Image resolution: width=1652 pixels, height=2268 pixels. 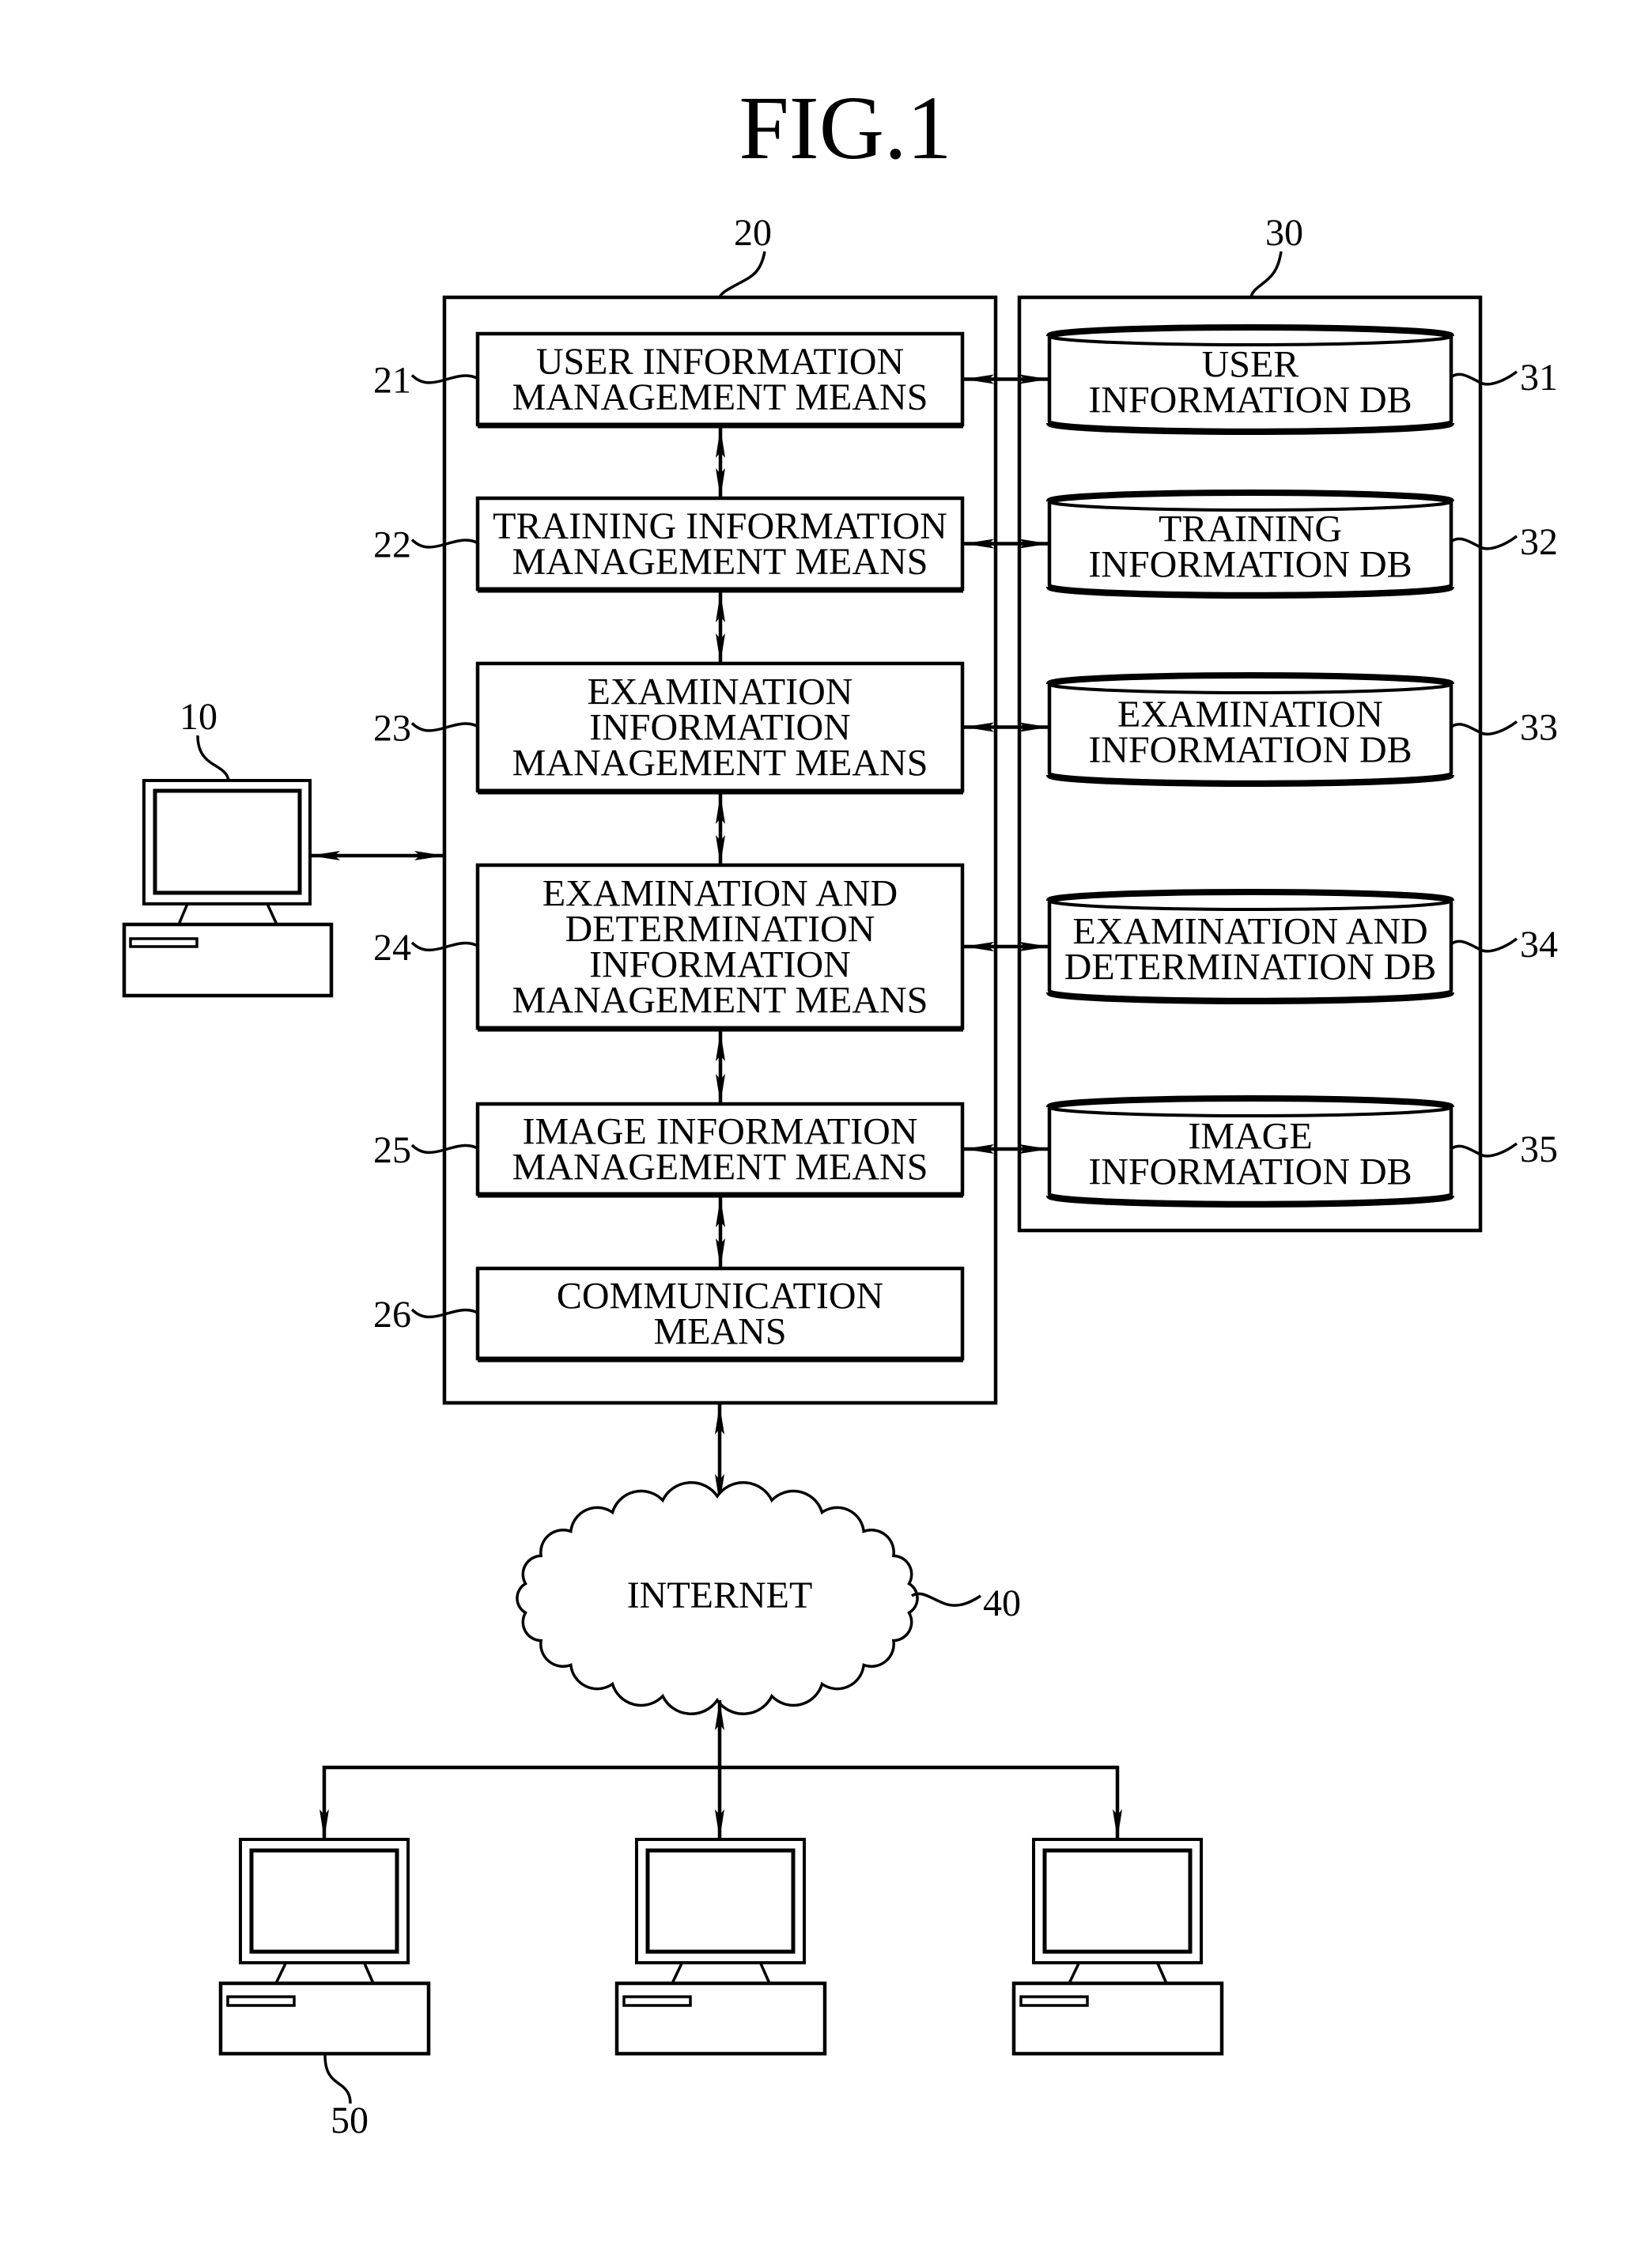 I want to click on internet-cloud: INTERNET 40, so click(x=768, y=1598).